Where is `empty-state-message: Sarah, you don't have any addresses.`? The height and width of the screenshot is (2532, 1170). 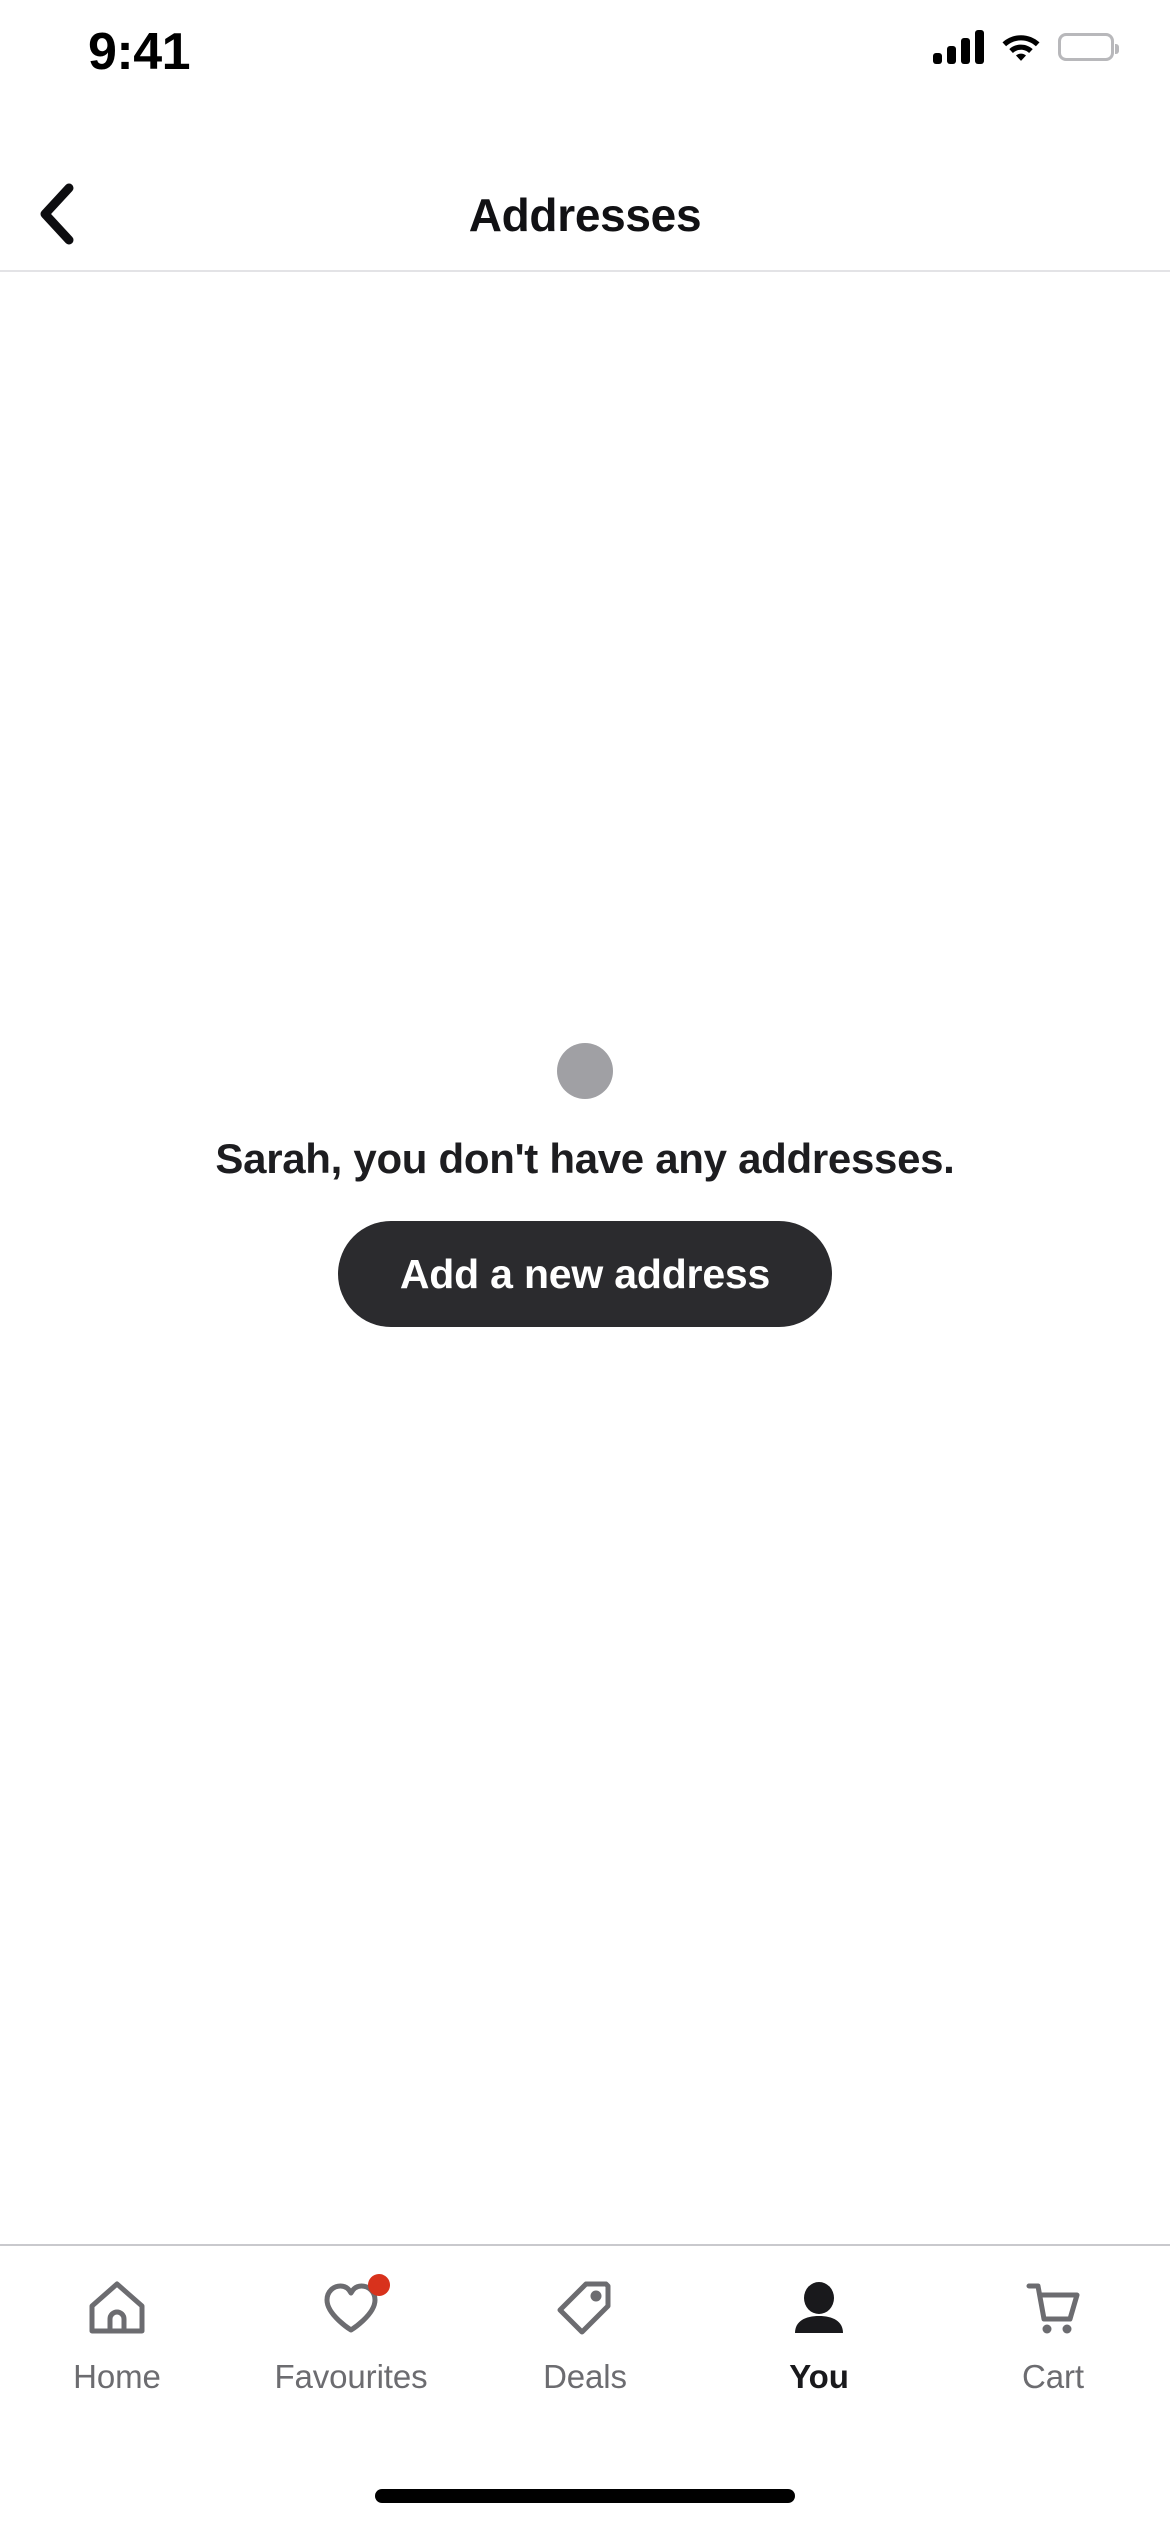 empty-state-message: Sarah, you don't have any addresses. is located at coordinates (585, 1158).